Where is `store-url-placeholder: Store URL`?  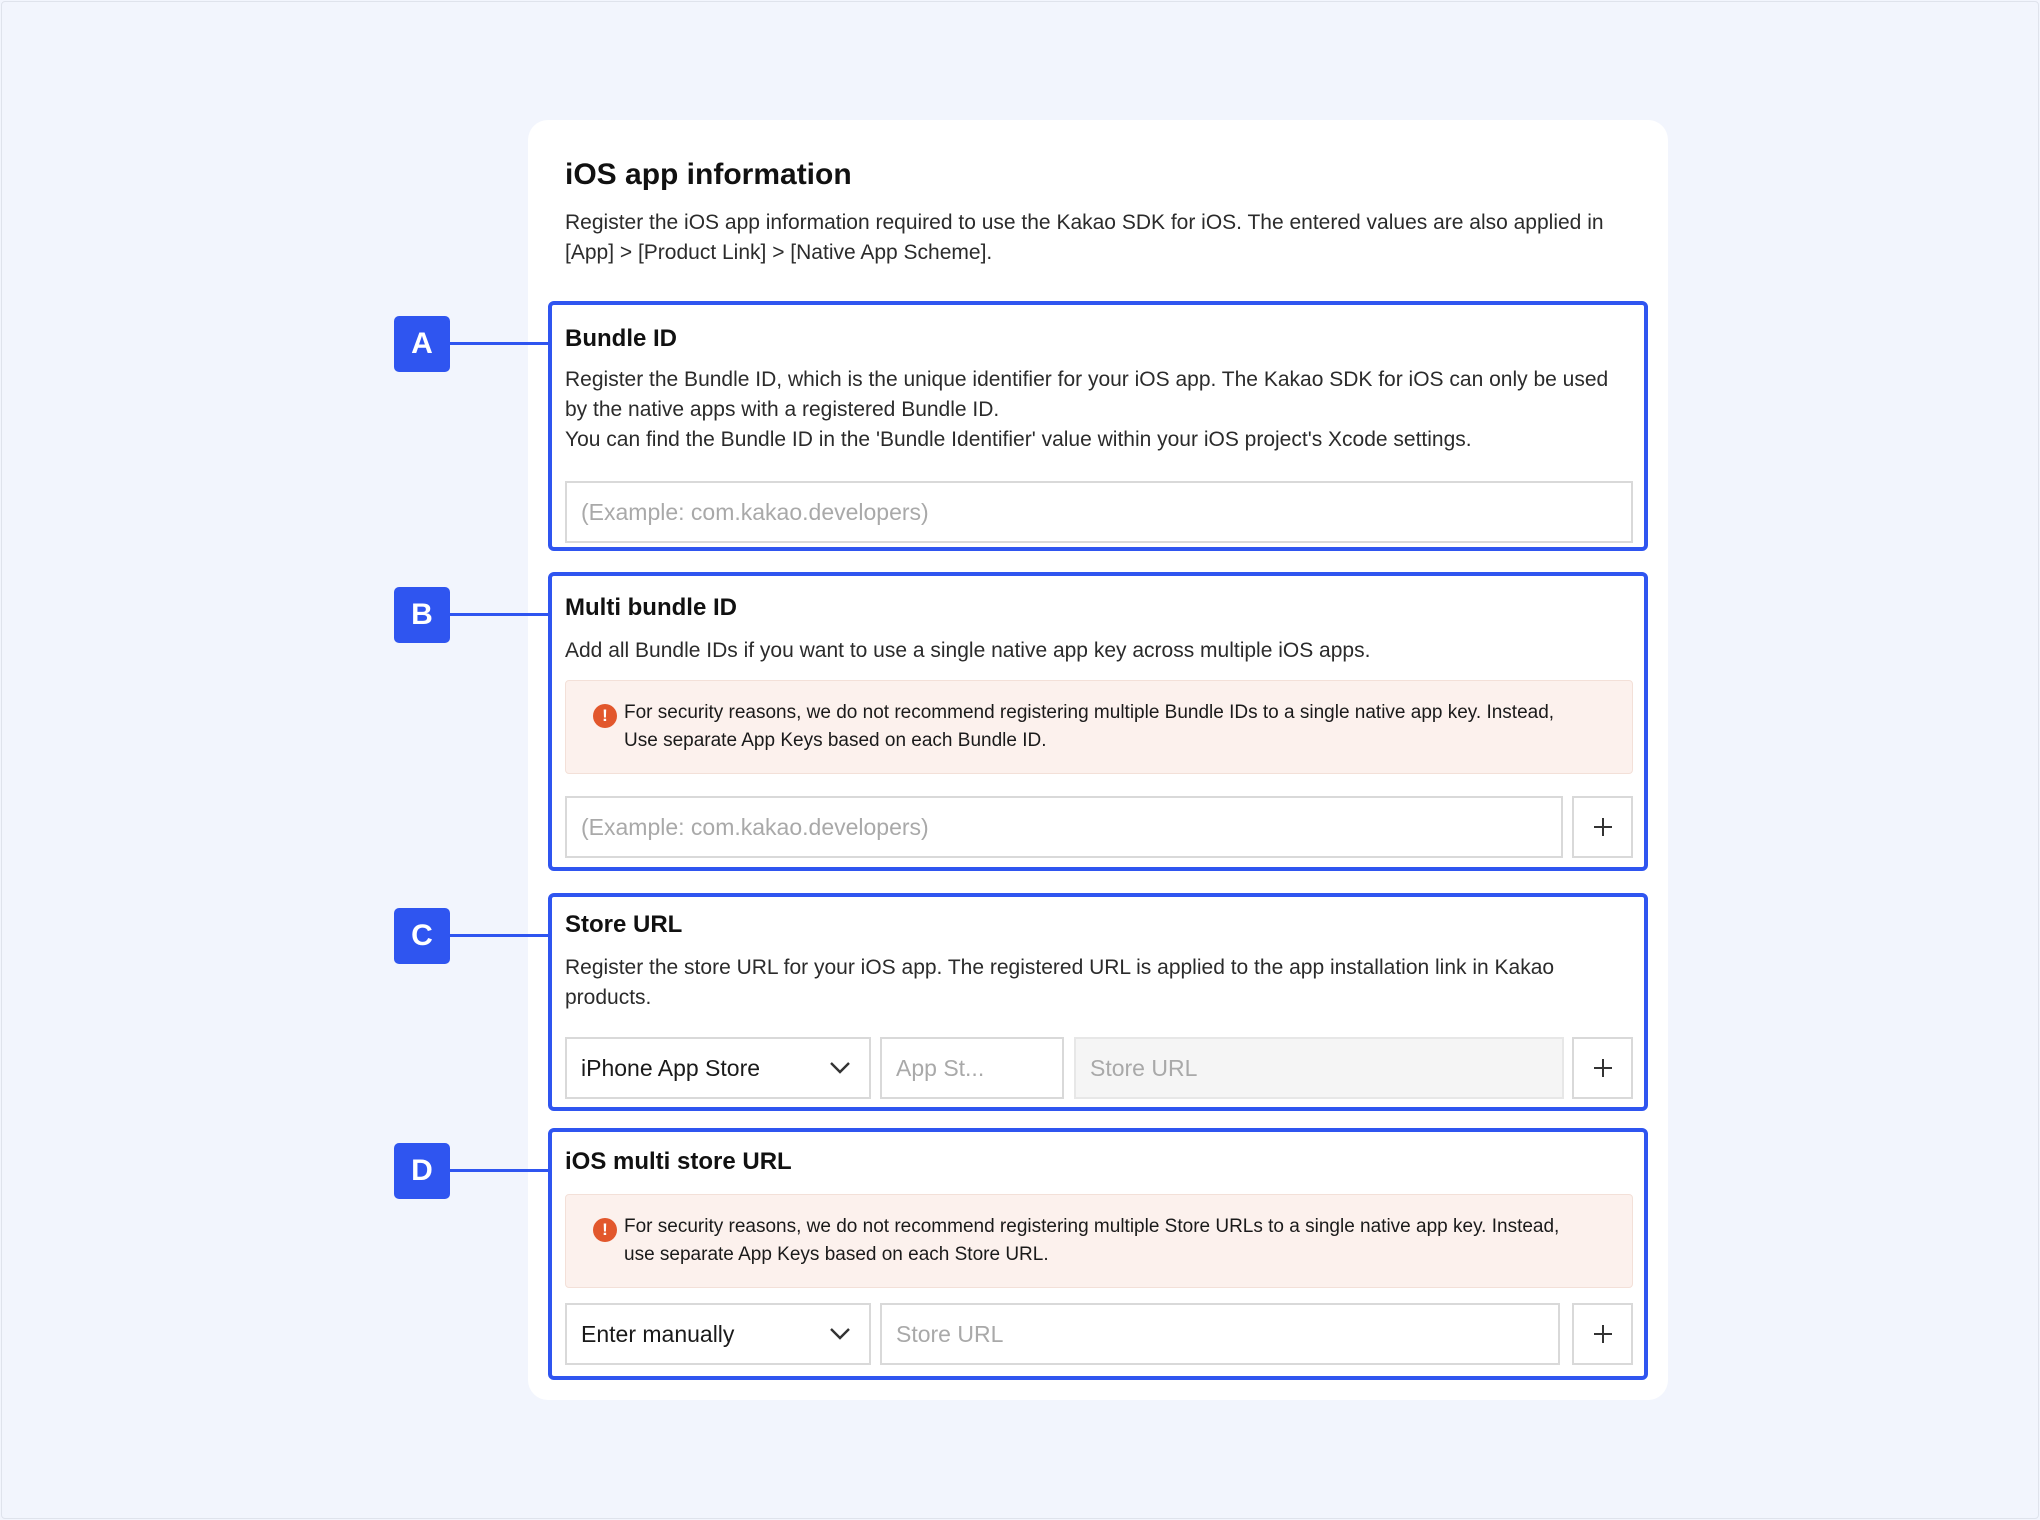
store-url-placeholder: Store URL is located at coordinates (1144, 1067).